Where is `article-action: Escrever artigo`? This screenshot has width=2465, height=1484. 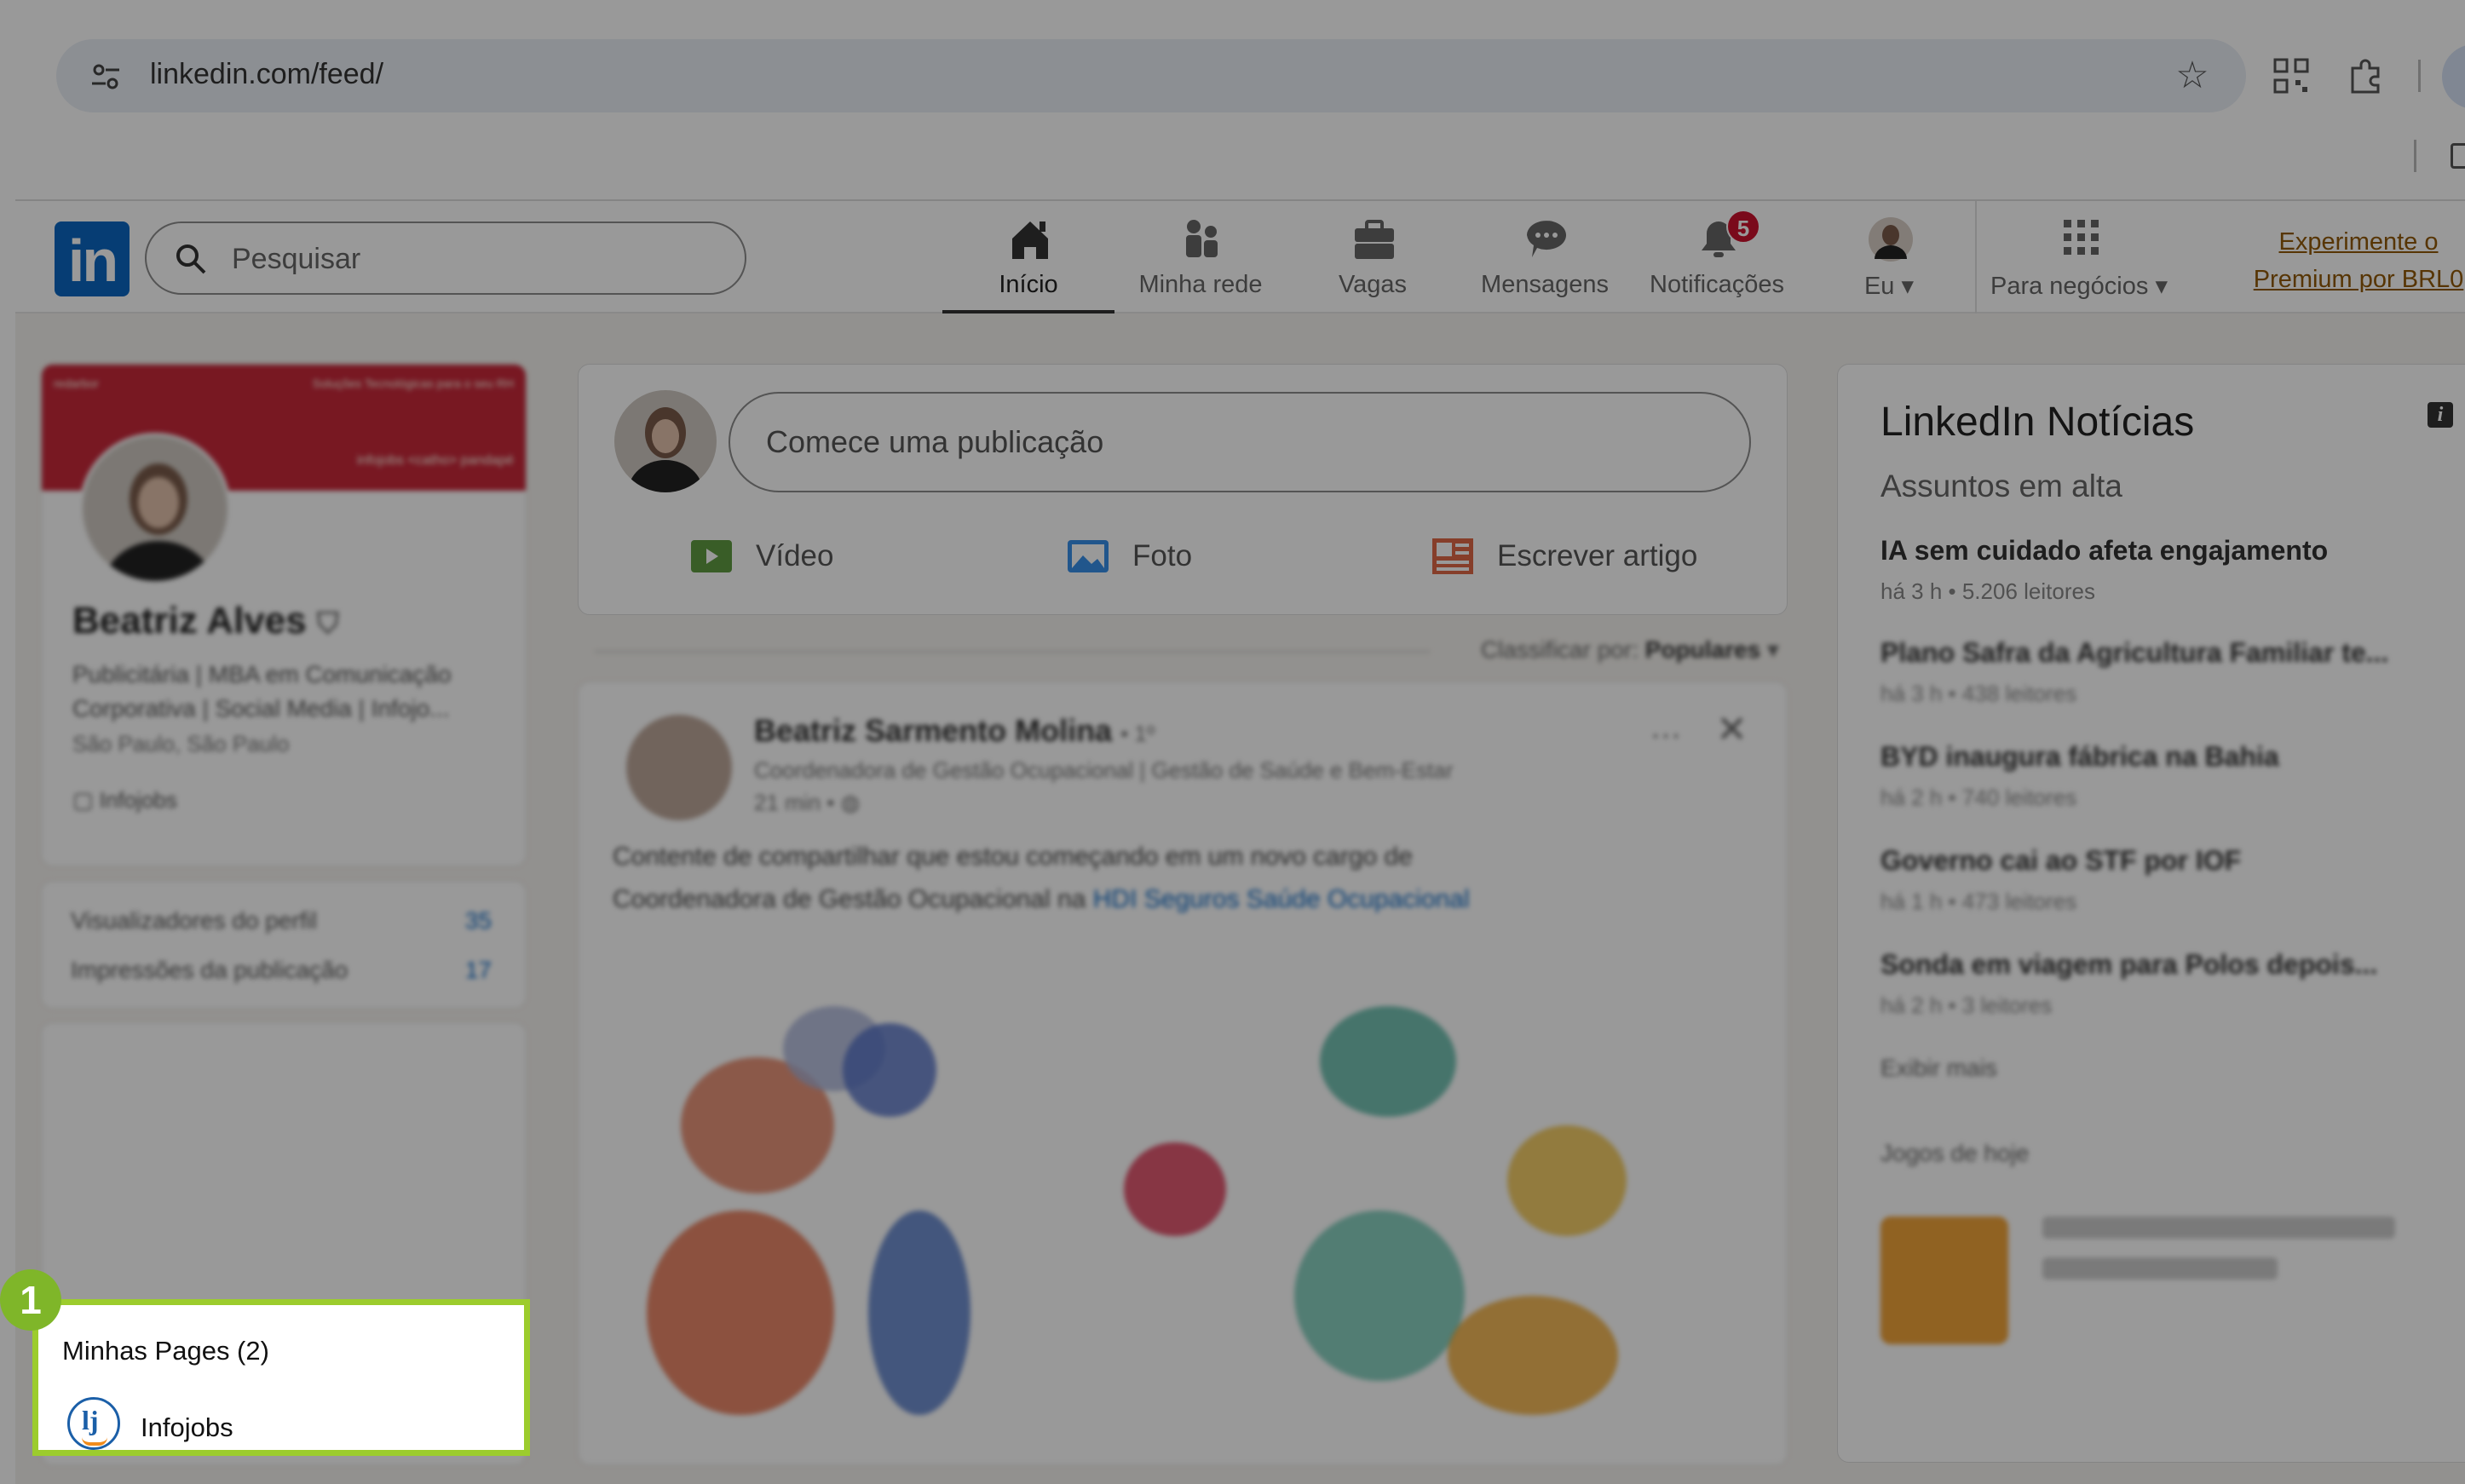 article-action: Escrever artigo is located at coordinates (1564, 556).